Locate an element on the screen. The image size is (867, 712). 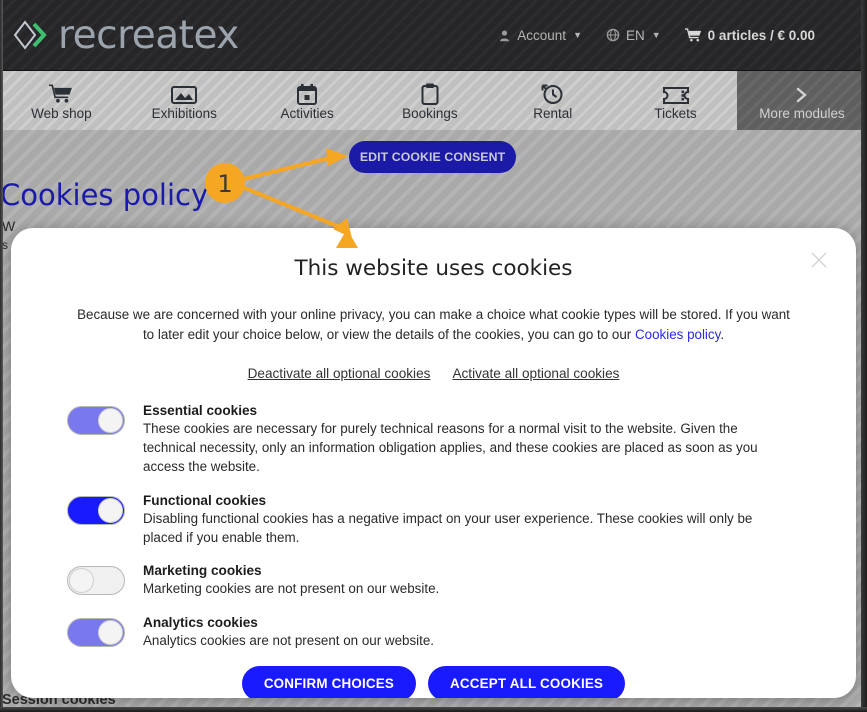
obscured-text-line-1: W is located at coordinates (9, 226).